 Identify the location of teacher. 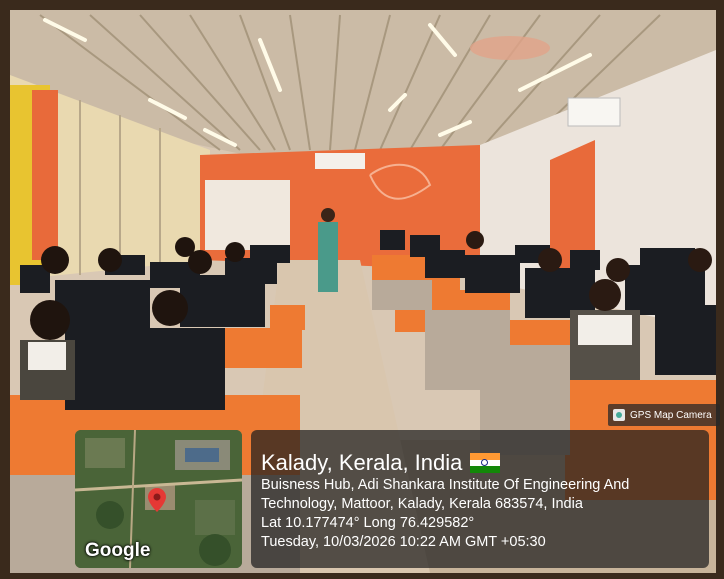
(328, 257).